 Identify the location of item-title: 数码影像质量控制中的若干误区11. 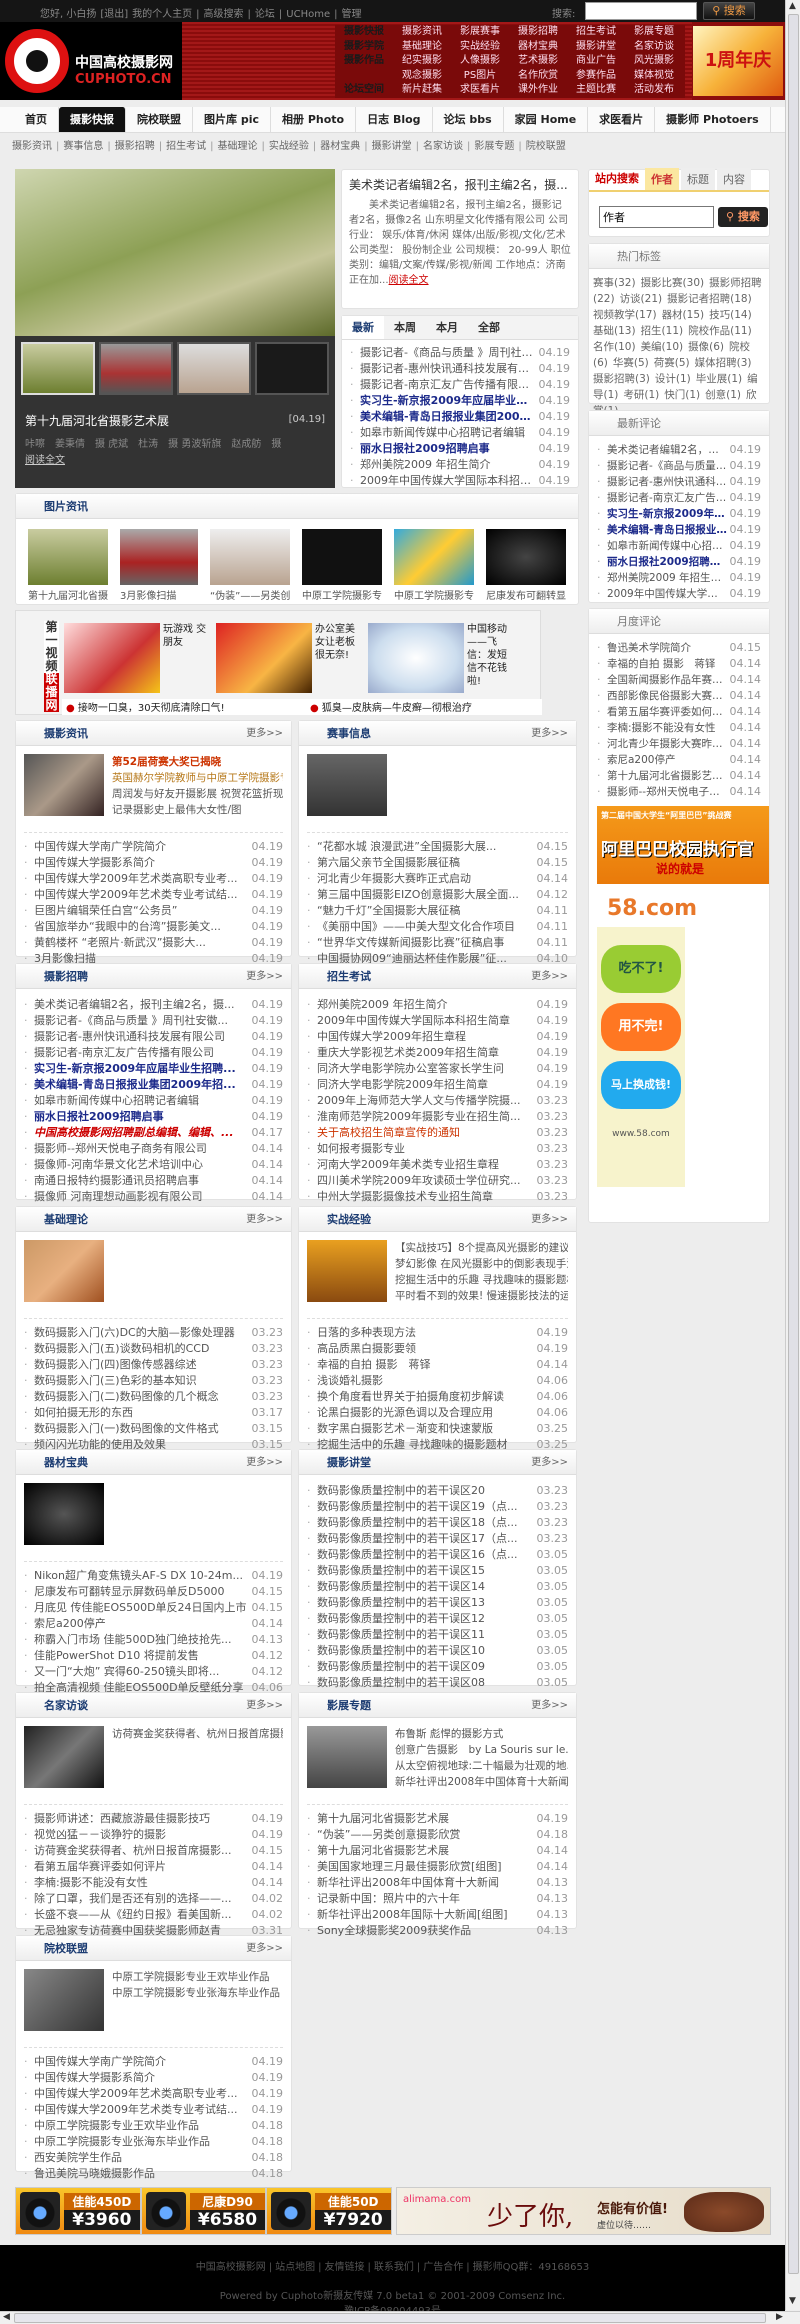
(425, 1635).